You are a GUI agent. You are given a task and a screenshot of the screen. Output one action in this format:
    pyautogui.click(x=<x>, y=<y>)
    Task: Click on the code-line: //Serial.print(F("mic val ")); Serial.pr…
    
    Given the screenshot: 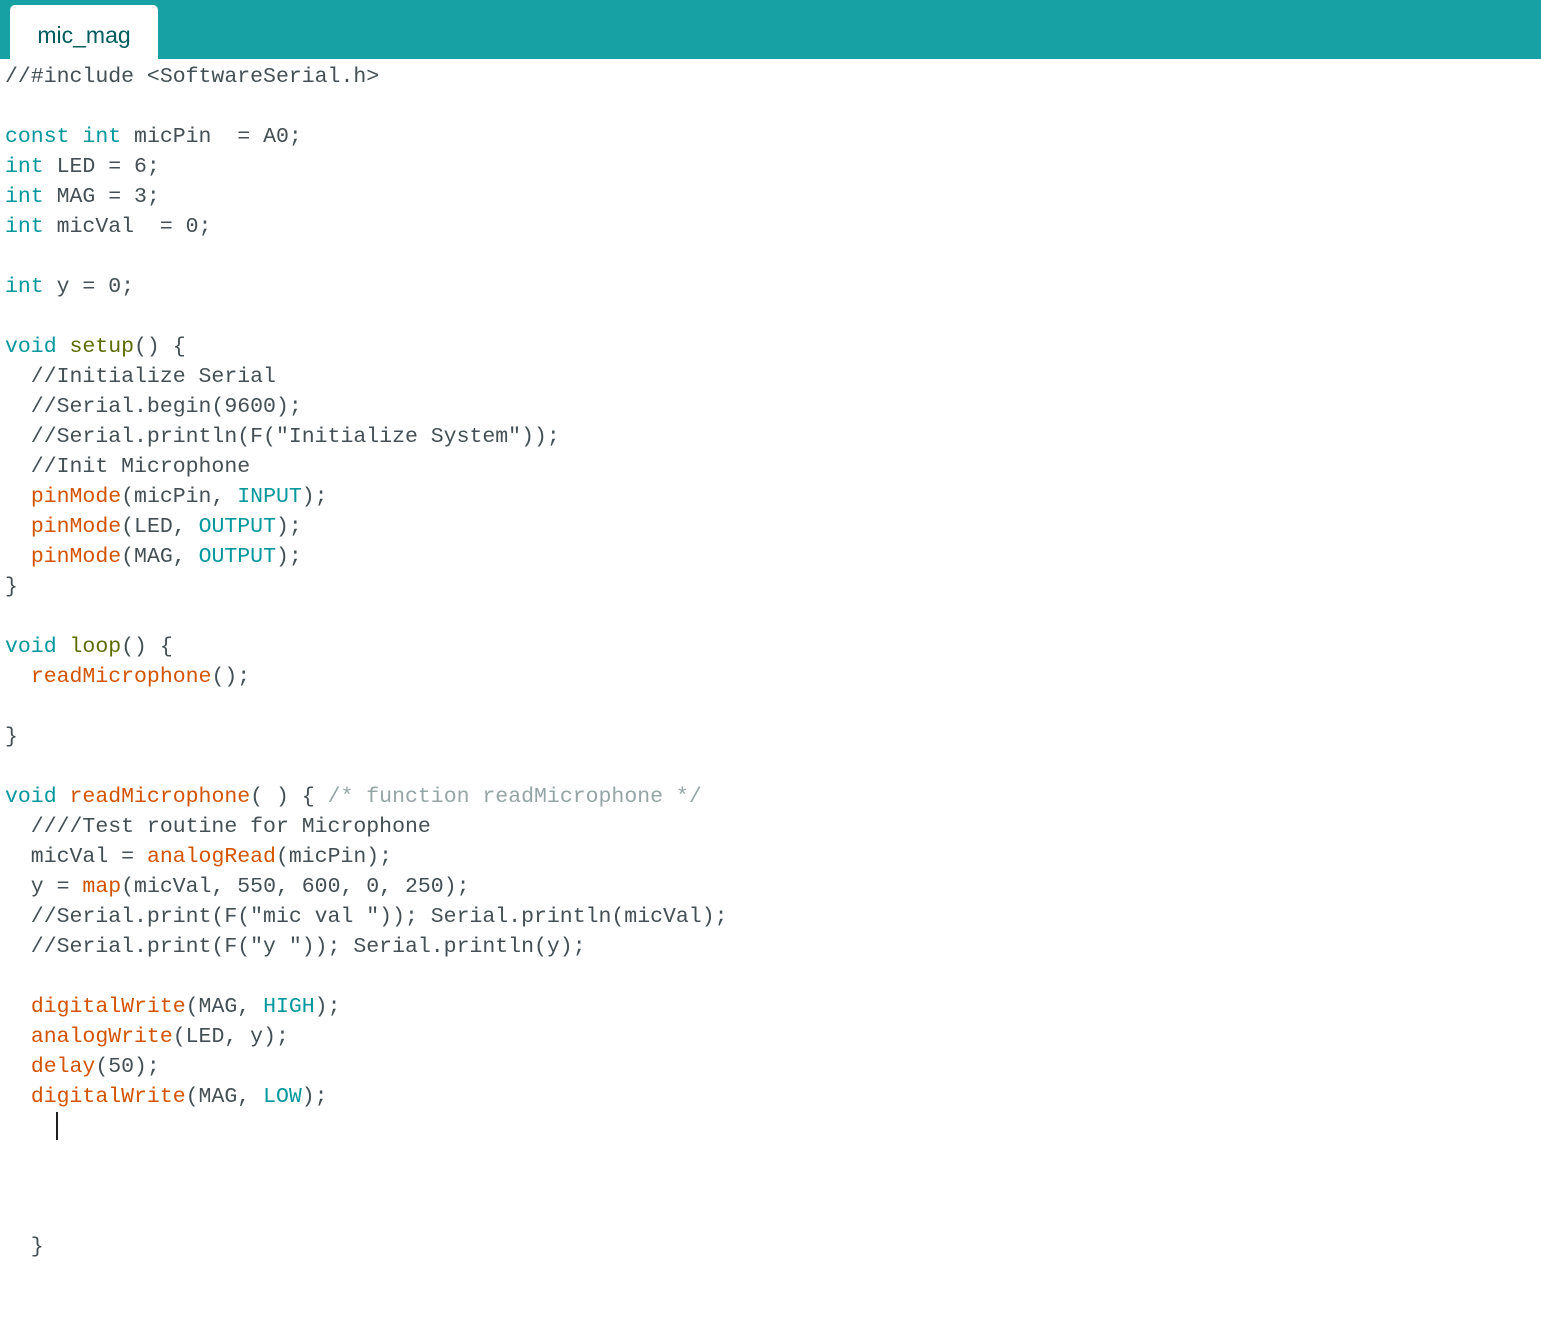 What is the action you would take?
    pyautogui.click(x=366, y=917)
    